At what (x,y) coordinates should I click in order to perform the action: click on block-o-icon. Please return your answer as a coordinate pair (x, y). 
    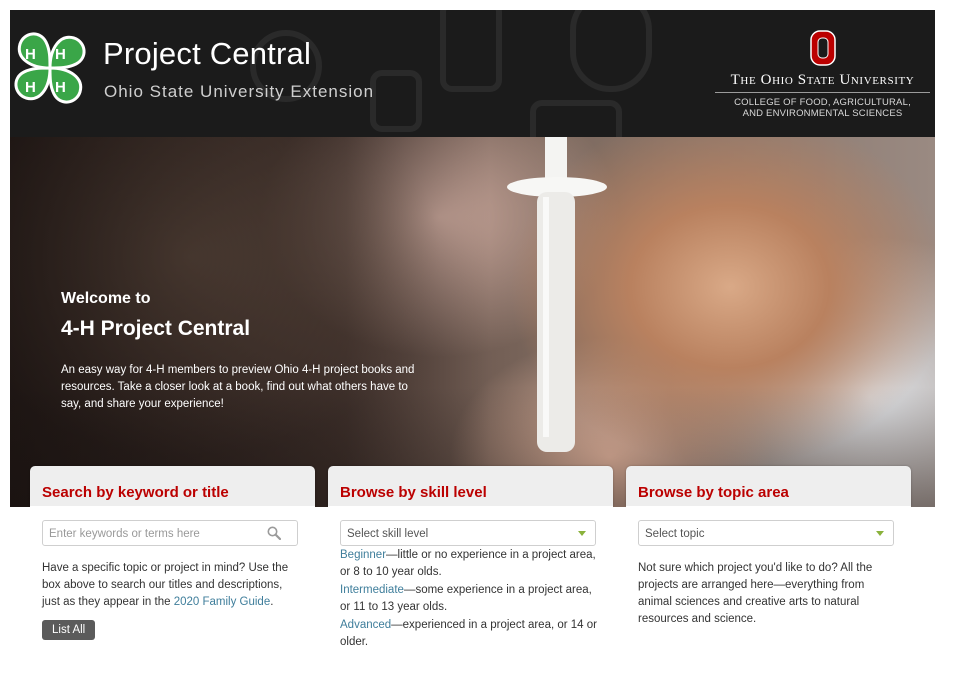
    Looking at the image, I should click on (822, 48).